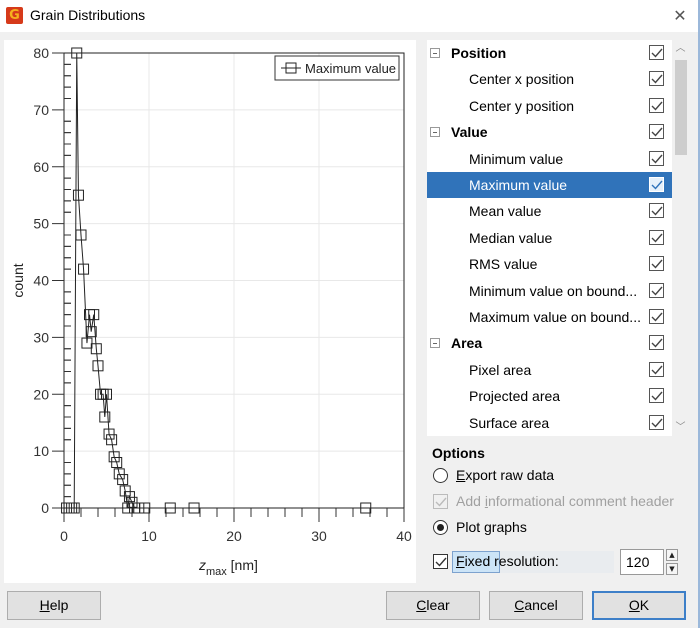 The width and height of the screenshot is (700, 628). Describe the element at coordinates (319, 536) in the screenshot. I see `x-tick-label: 30` at that location.